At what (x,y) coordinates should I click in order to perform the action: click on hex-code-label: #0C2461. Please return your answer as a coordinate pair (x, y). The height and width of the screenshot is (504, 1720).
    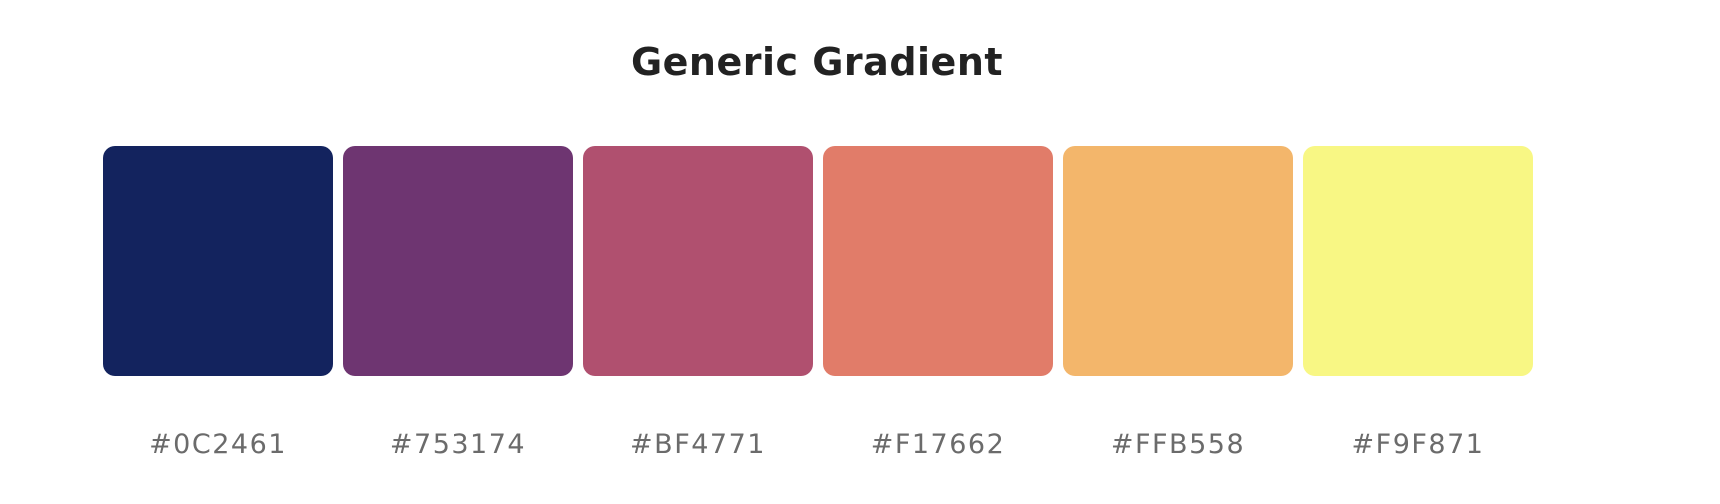
    Looking at the image, I should click on (218, 444).